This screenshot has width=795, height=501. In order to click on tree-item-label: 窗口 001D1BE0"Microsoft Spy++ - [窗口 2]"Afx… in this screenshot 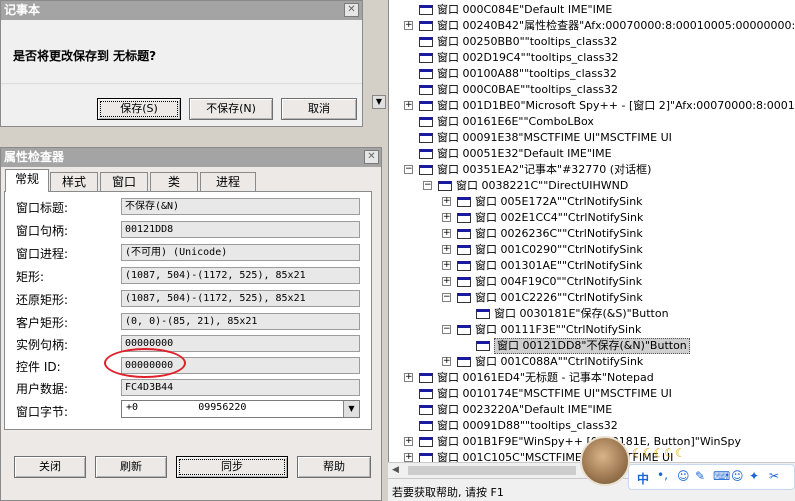, I will do `click(616, 105)`.